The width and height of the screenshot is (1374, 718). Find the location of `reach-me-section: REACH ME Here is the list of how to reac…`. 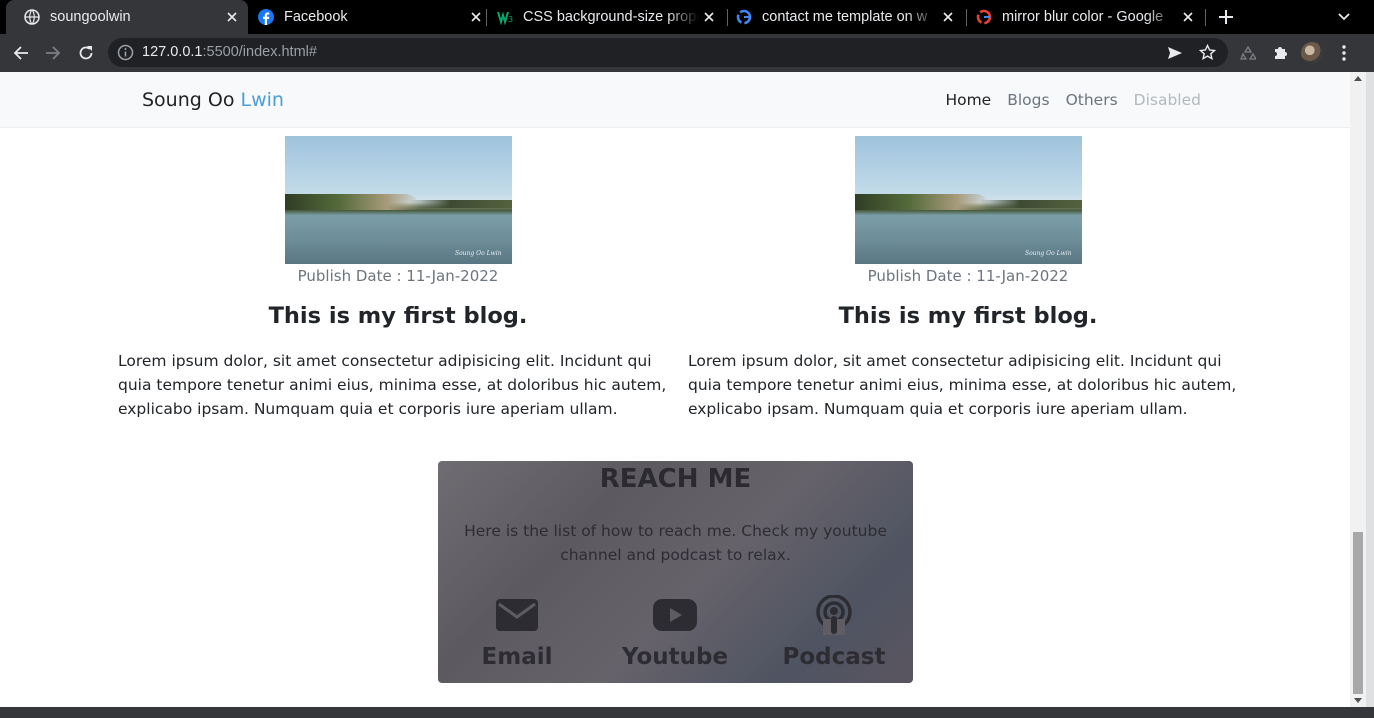

reach-me-section: REACH ME Here is the list of how to reac… is located at coordinates (675, 572).